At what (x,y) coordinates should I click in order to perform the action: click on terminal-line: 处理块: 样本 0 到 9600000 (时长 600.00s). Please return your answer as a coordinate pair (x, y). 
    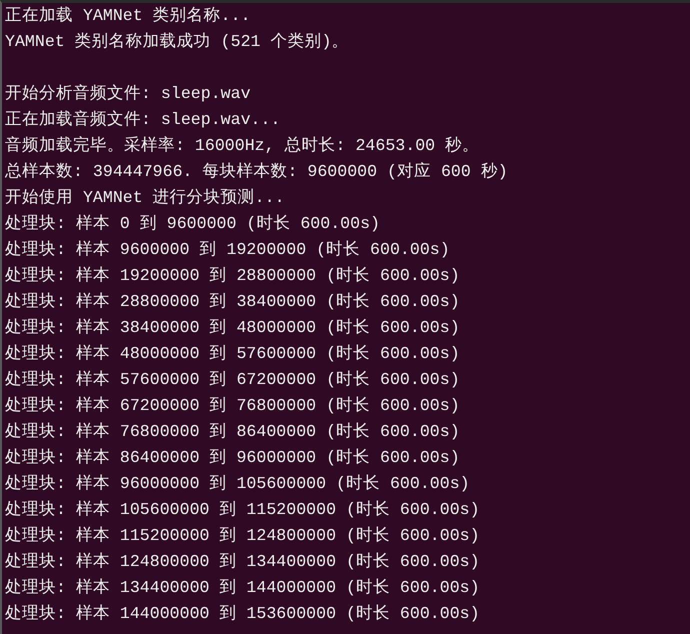
    Looking at the image, I should click on (192, 223).